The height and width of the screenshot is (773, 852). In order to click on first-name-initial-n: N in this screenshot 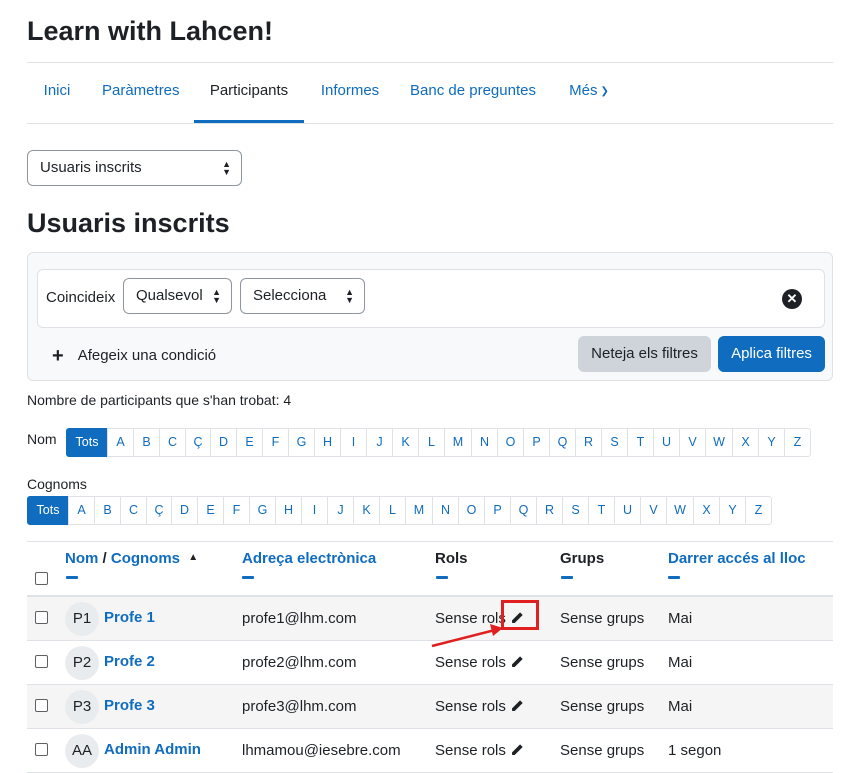, I will do `click(484, 442)`.